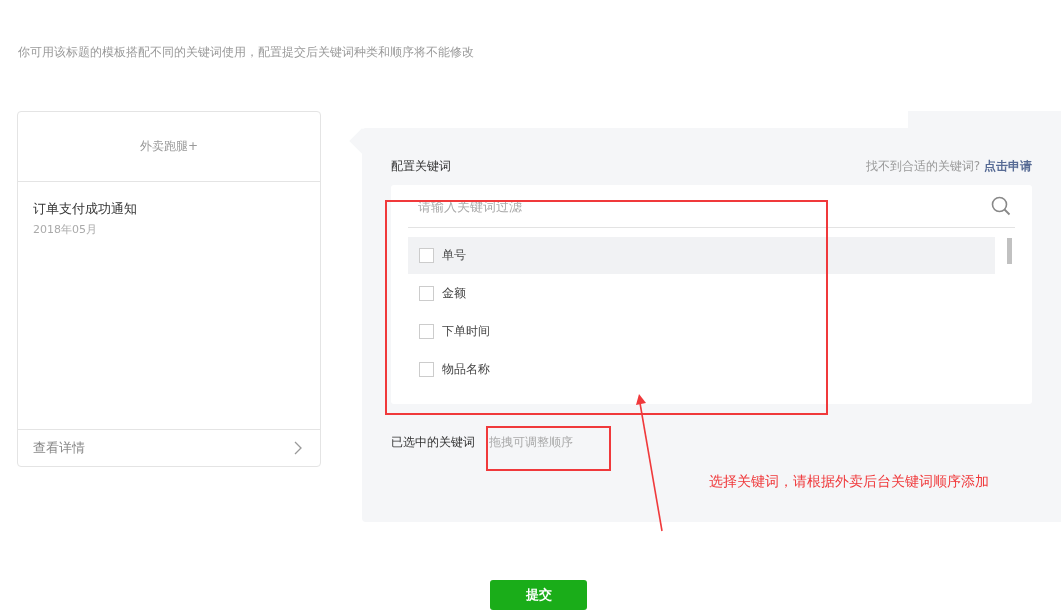 The width and height of the screenshot is (1061, 616). What do you see at coordinates (85, 209) in the screenshot?
I see `template-title: 订单支付成功通知` at bounding box center [85, 209].